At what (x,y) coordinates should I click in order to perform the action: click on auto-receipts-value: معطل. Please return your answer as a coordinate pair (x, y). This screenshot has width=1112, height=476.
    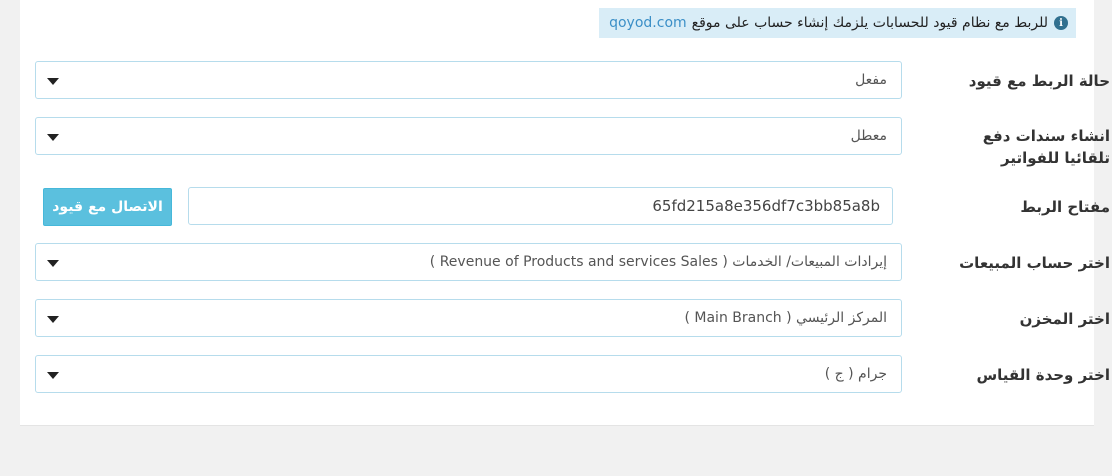
    Looking at the image, I should click on (868, 136).